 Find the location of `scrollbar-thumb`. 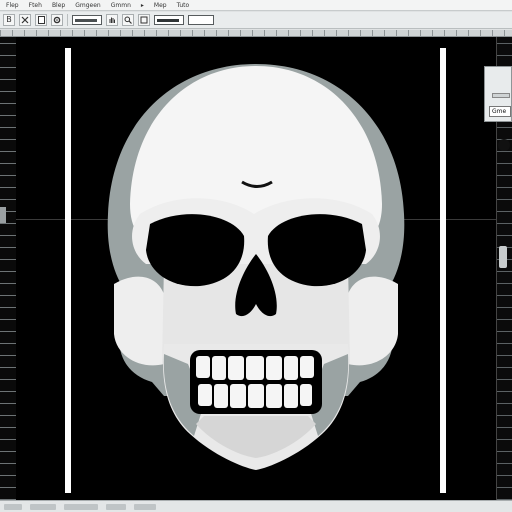

scrollbar-thumb is located at coordinates (503, 257).